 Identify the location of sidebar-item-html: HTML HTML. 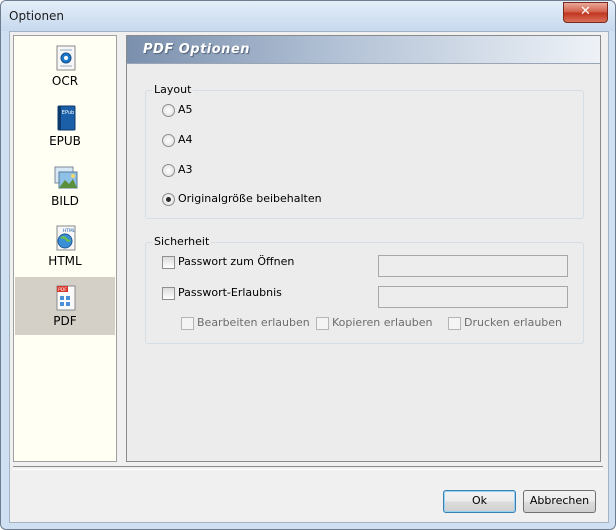
(65, 246).